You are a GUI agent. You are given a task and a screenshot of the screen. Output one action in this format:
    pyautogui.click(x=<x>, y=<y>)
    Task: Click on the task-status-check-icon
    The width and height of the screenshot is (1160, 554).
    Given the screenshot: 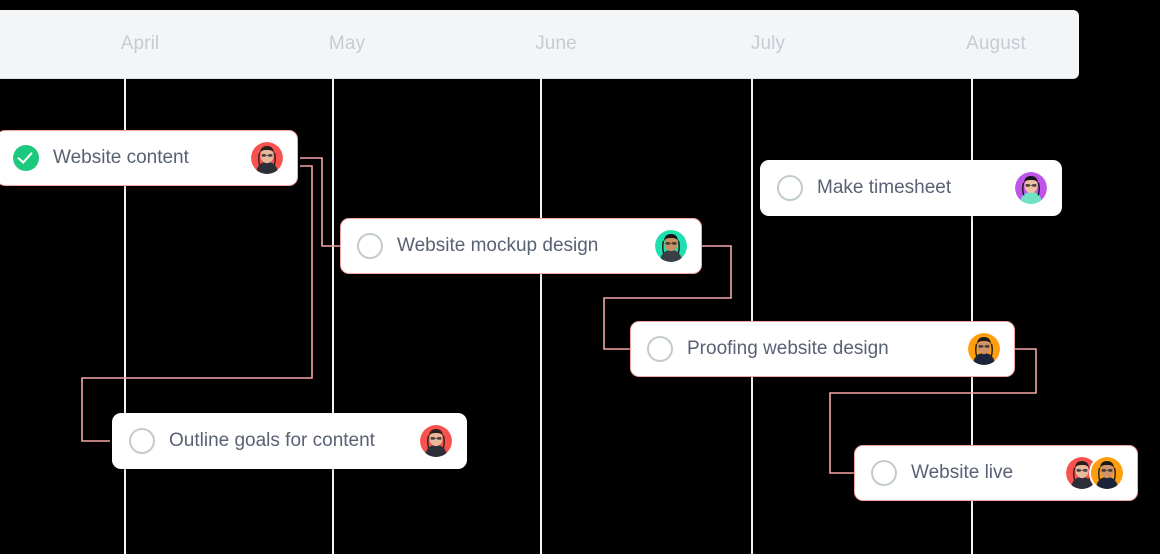 What is the action you would take?
    pyautogui.click(x=26, y=158)
    